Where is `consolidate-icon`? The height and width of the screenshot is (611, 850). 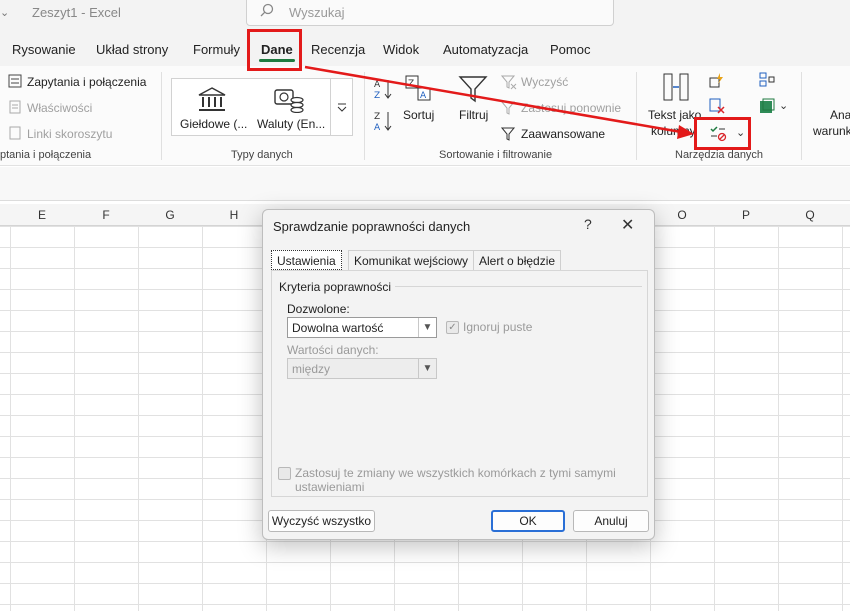 consolidate-icon is located at coordinates (767, 80).